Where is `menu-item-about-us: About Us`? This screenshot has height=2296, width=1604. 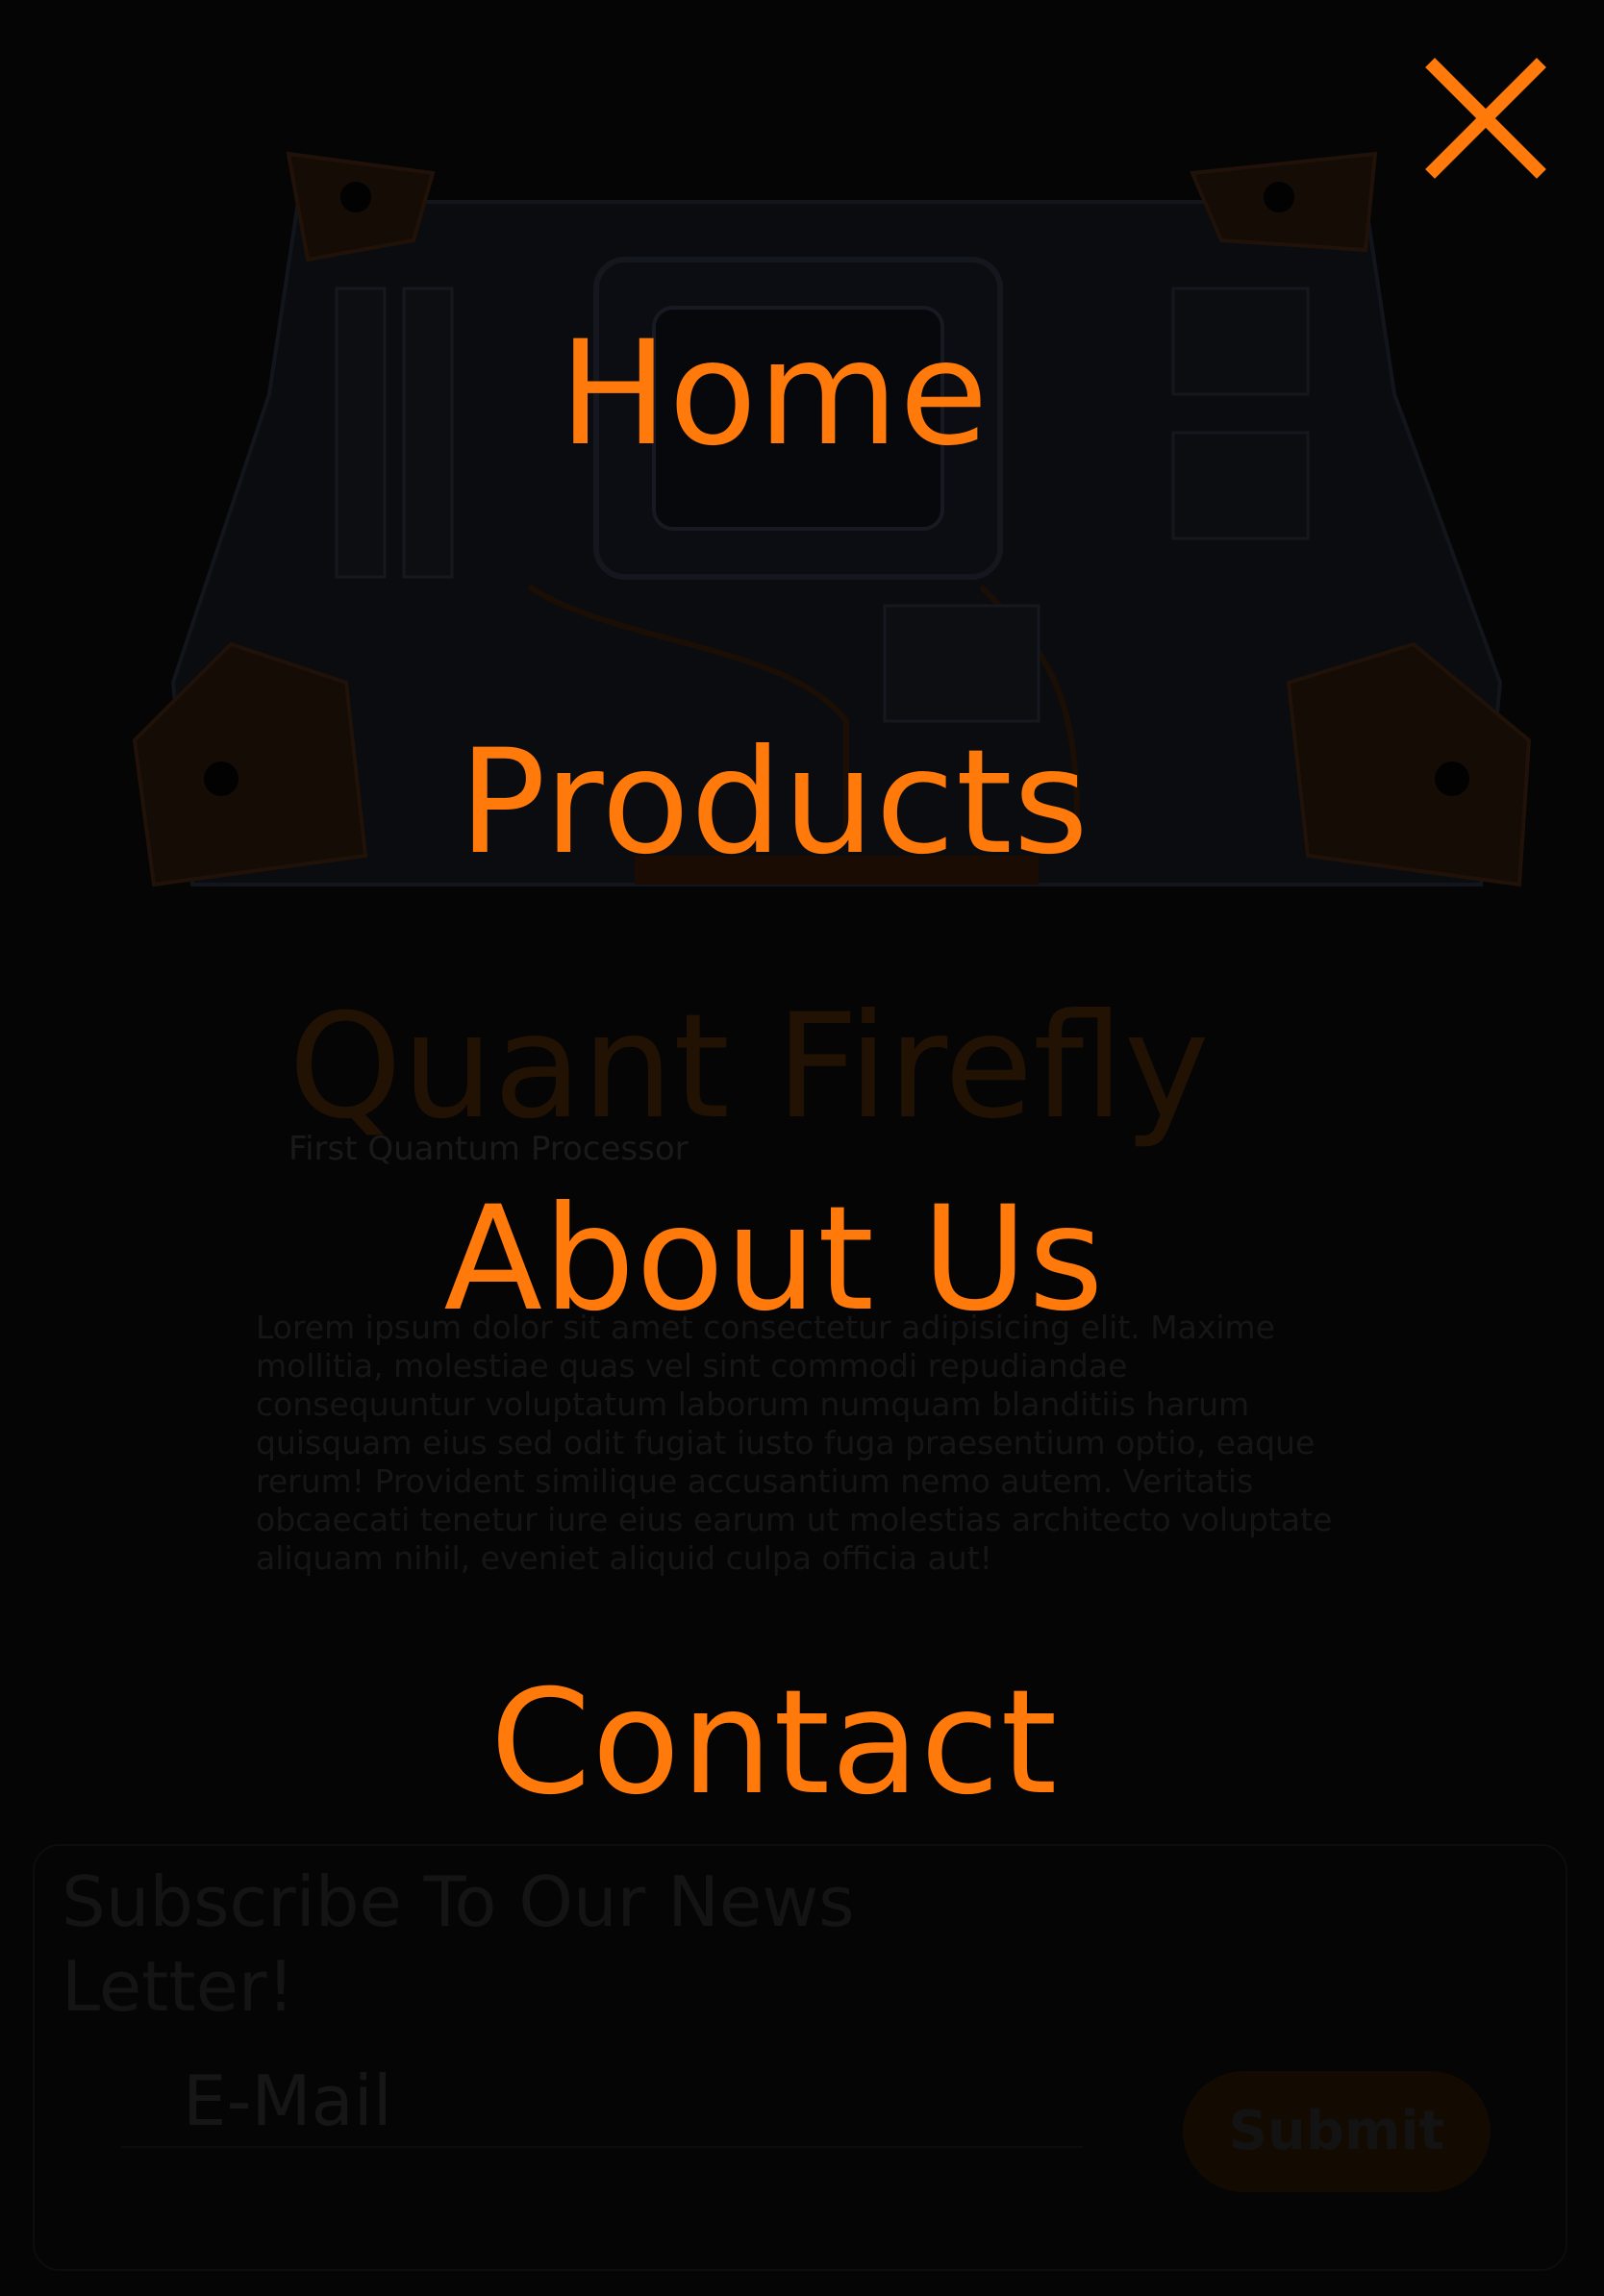 menu-item-about-us: About Us is located at coordinates (774, 1259).